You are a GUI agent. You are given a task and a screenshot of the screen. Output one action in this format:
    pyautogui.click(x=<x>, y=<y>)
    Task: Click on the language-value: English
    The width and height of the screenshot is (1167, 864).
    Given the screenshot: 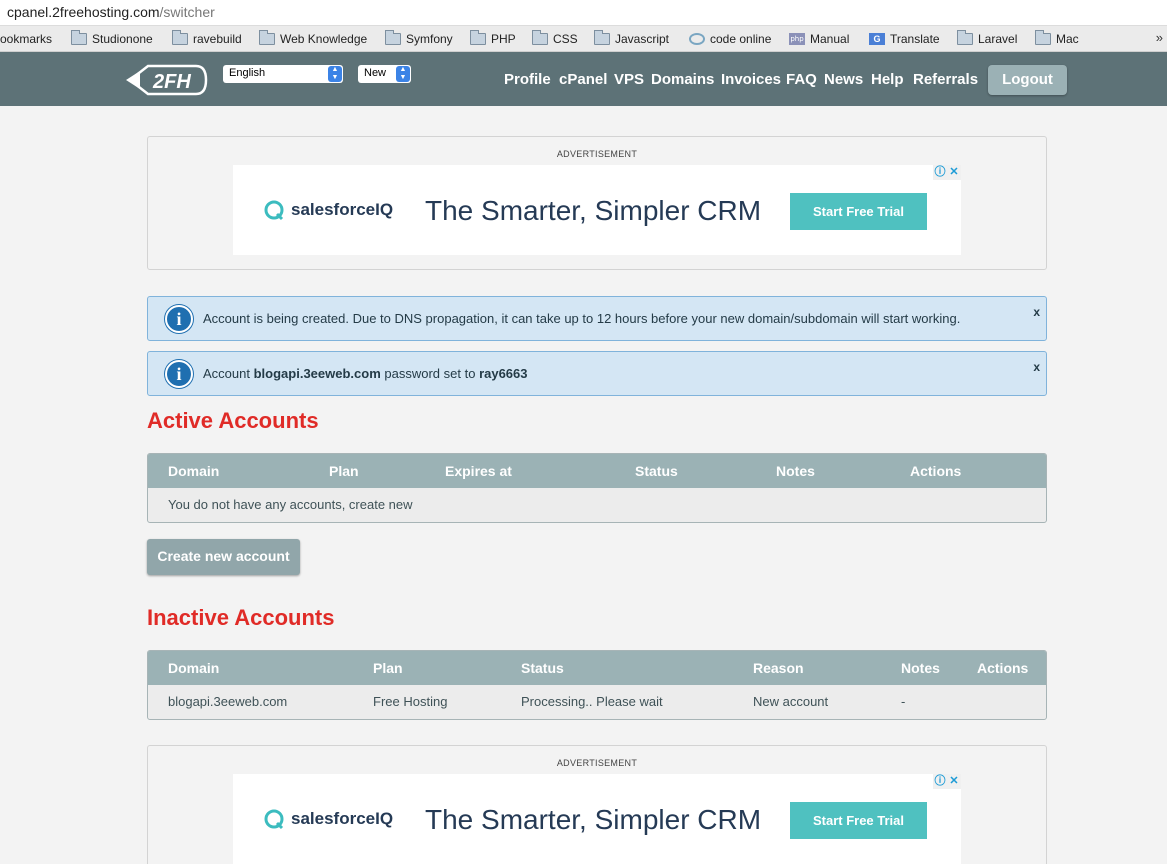 What is the action you would take?
    pyautogui.click(x=247, y=73)
    